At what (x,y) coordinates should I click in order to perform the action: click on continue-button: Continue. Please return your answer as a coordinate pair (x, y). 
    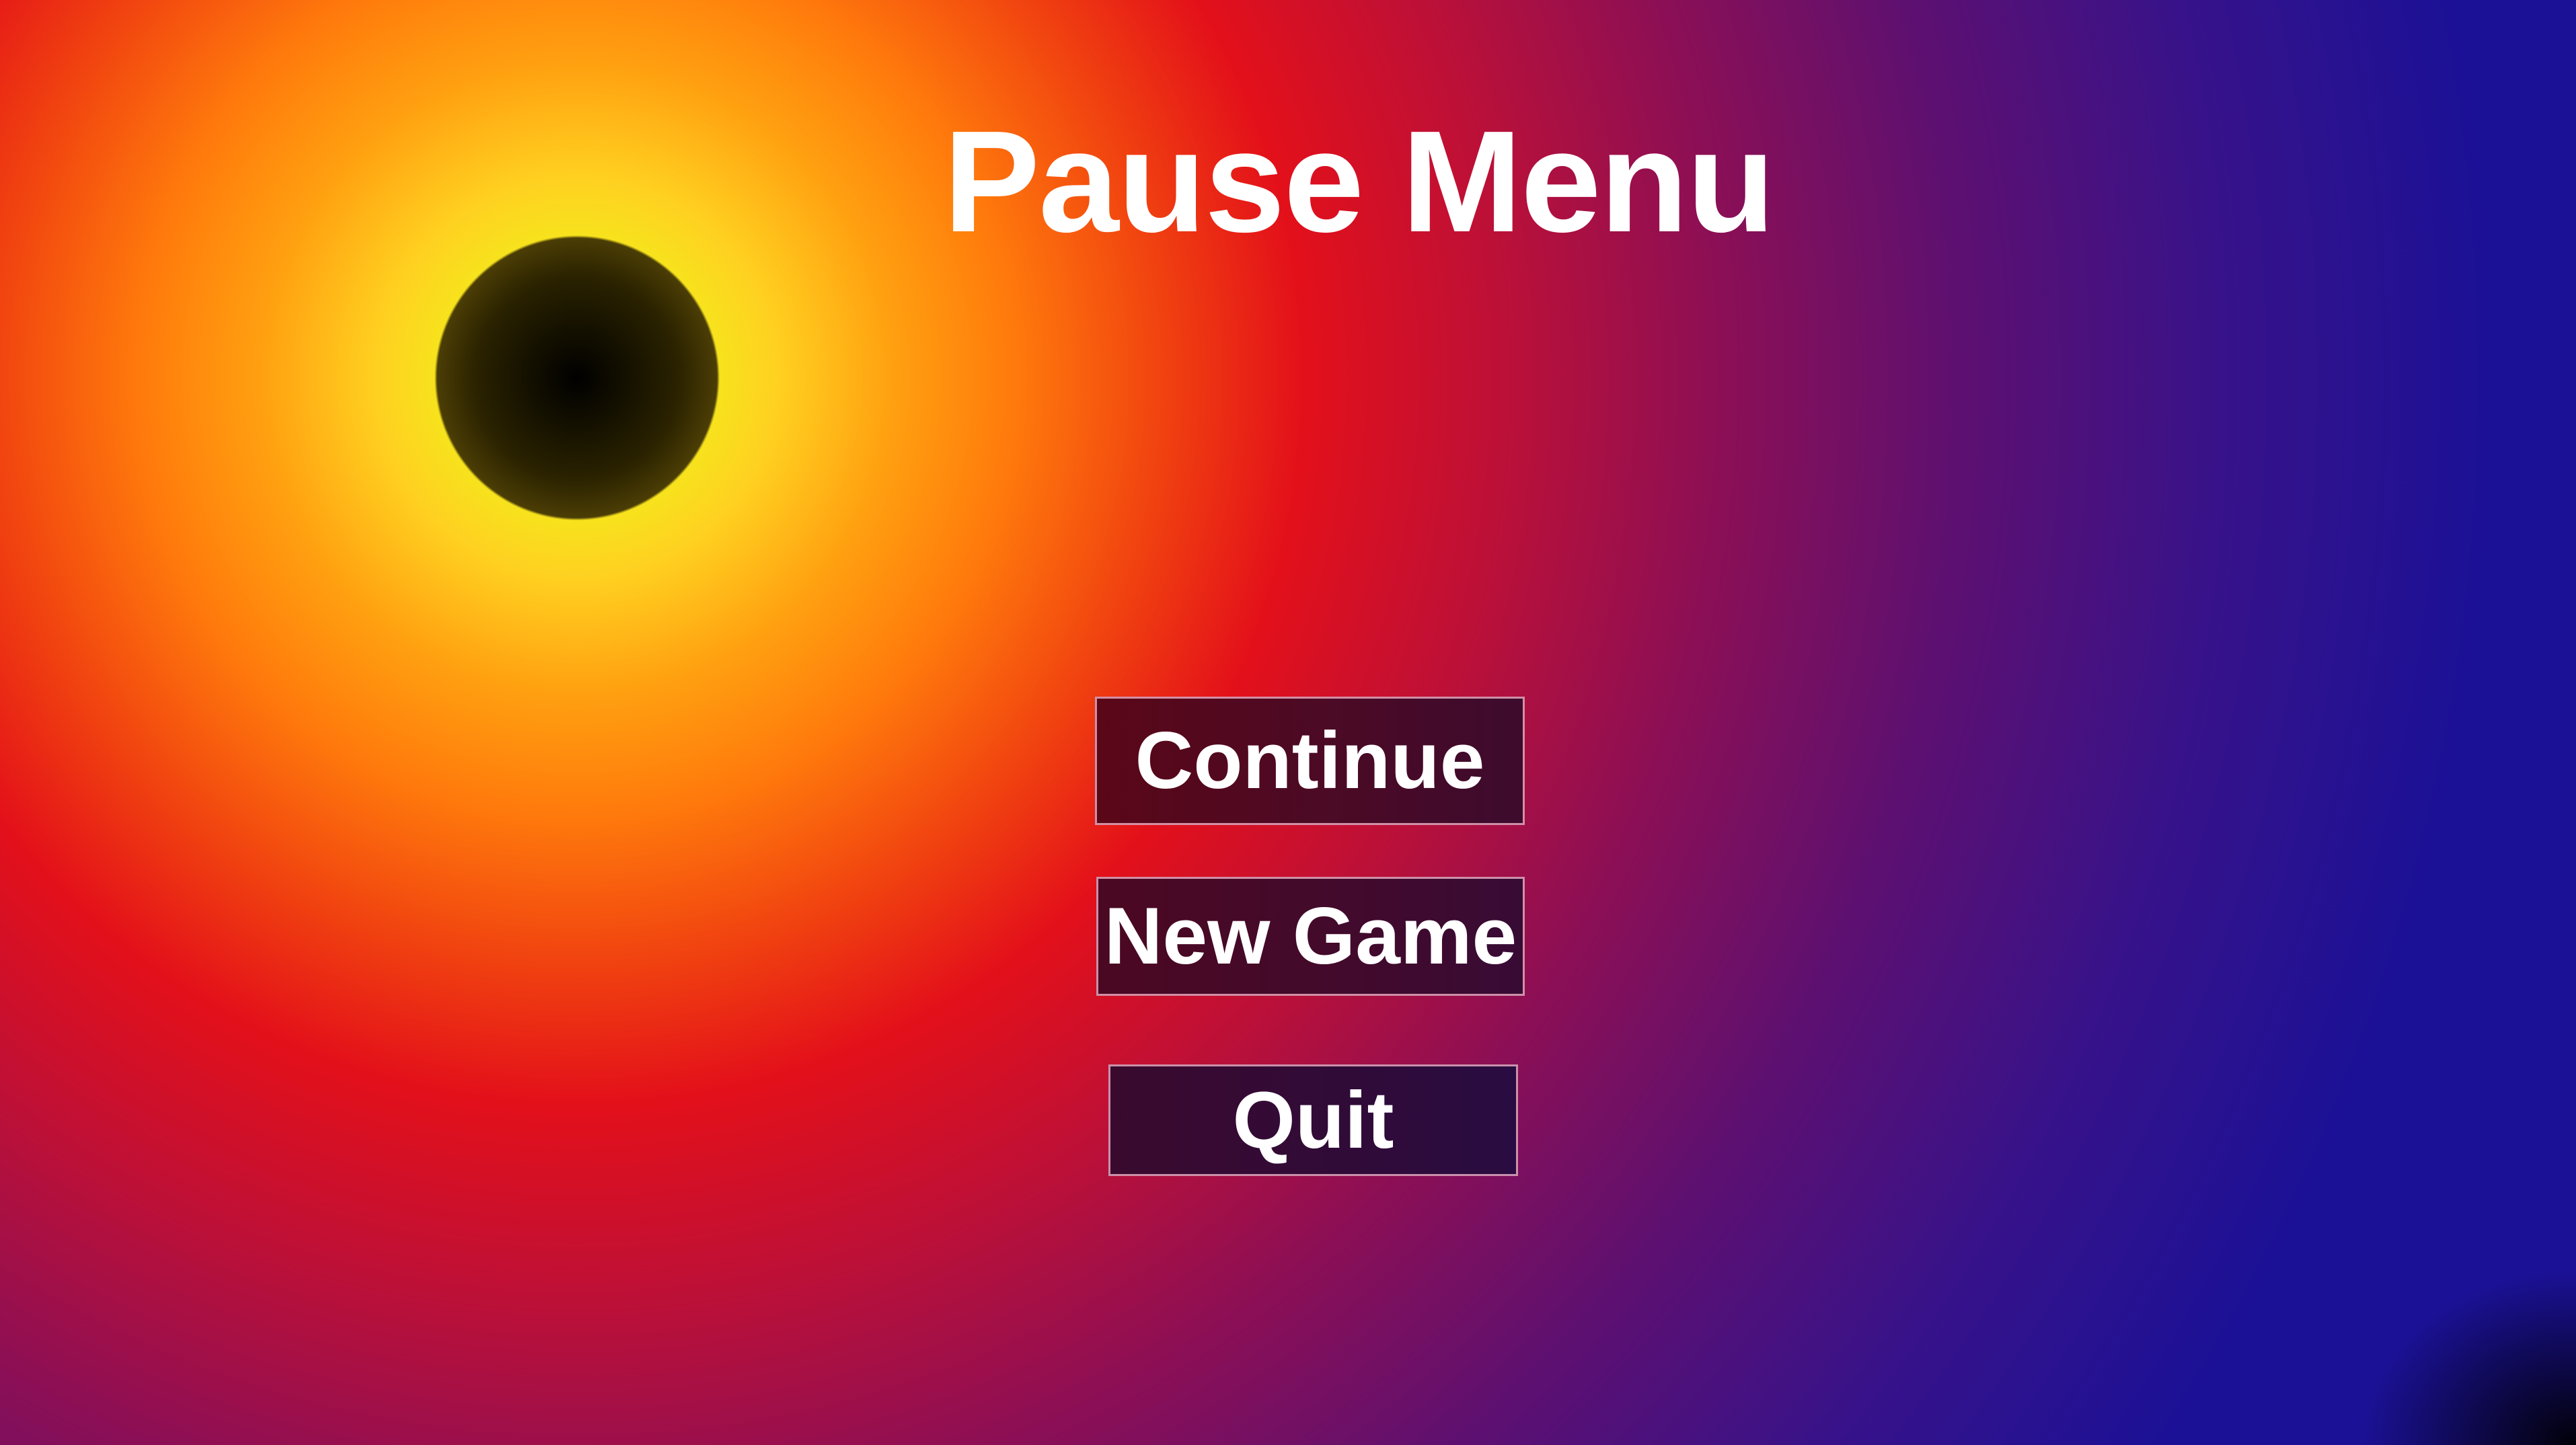
    Looking at the image, I should click on (1310, 761).